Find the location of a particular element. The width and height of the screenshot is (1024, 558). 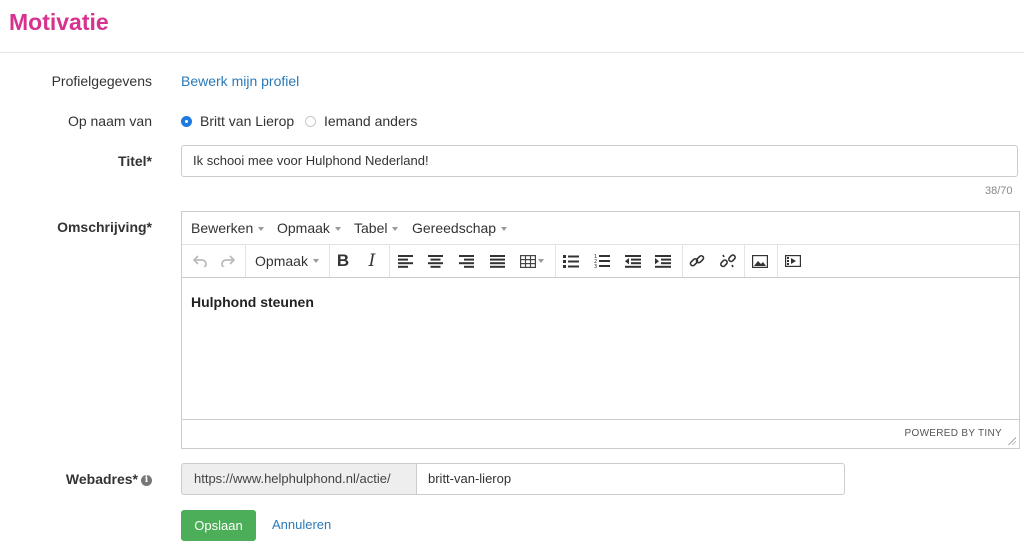

redo-button is located at coordinates (228, 261).